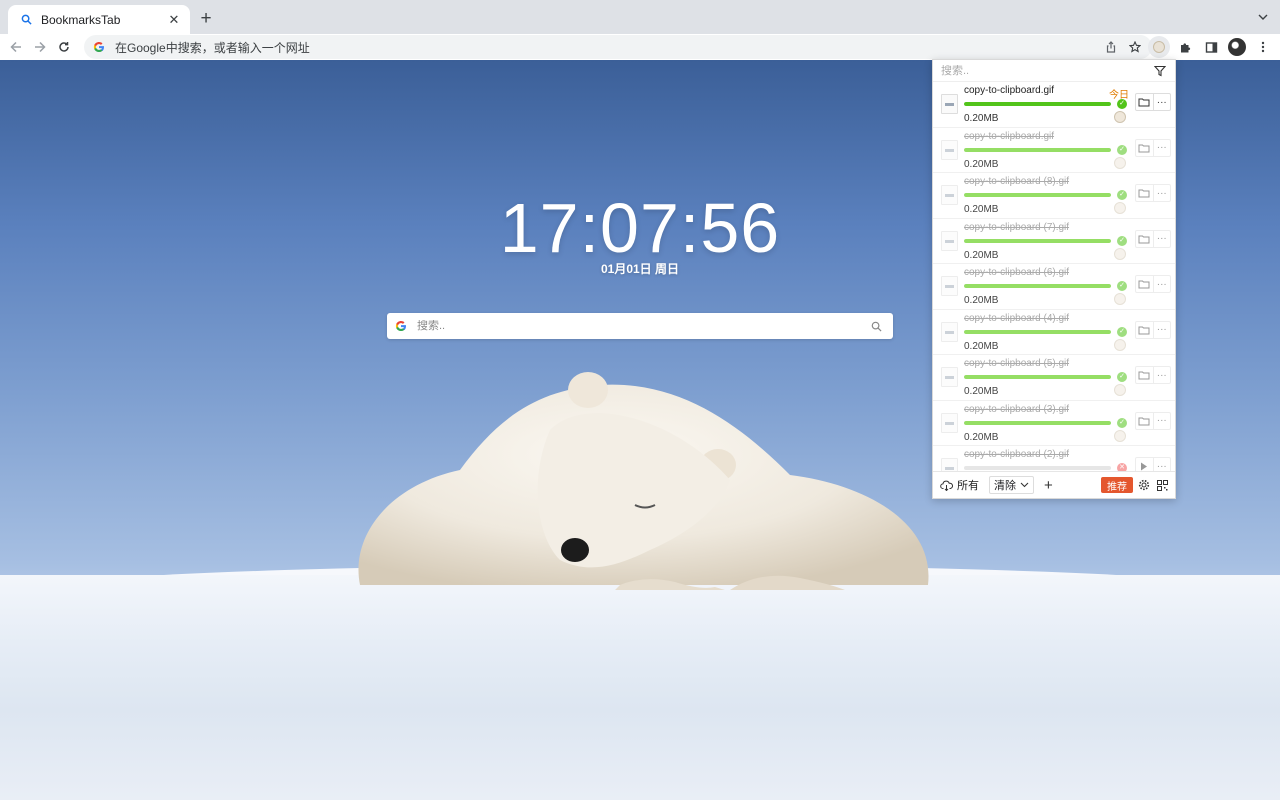  What do you see at coordinates (1054, 241) in the screenshot?
I see `download-item: copy-to-clipboard (7).gif ✓ 0.20MB ···` at bounding box center [1054, 241].